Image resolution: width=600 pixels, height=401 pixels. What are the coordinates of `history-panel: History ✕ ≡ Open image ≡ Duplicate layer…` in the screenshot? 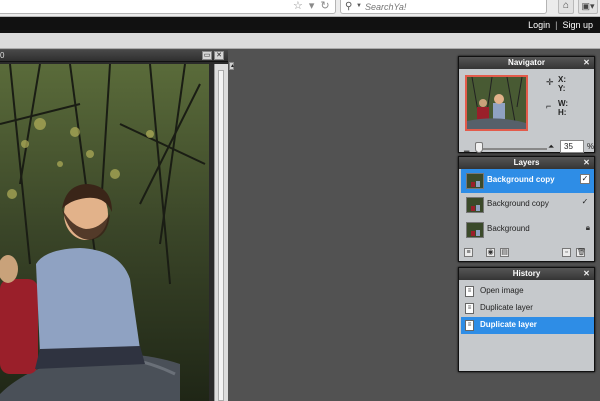 It's located at (526, 319).